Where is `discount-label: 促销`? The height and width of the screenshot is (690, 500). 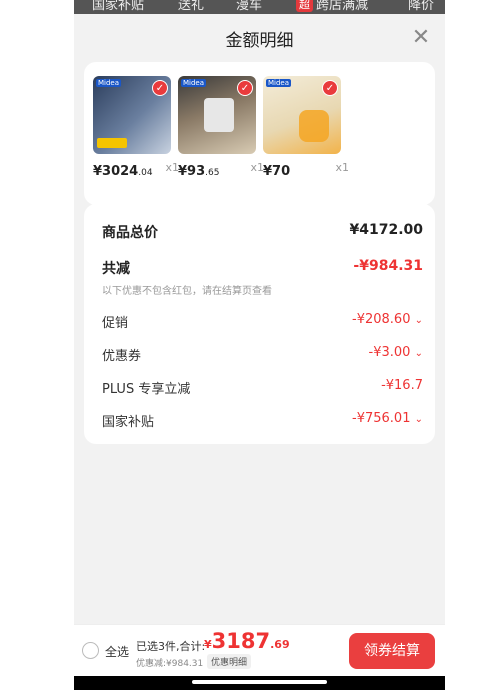 discount-label: 促销 is located at coordinates (115, 323).